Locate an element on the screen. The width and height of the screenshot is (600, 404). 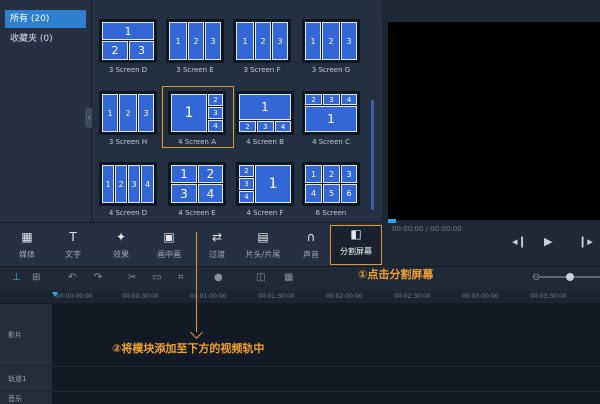
split-screen-icon: ◧ is located at coordinates (356, 234).